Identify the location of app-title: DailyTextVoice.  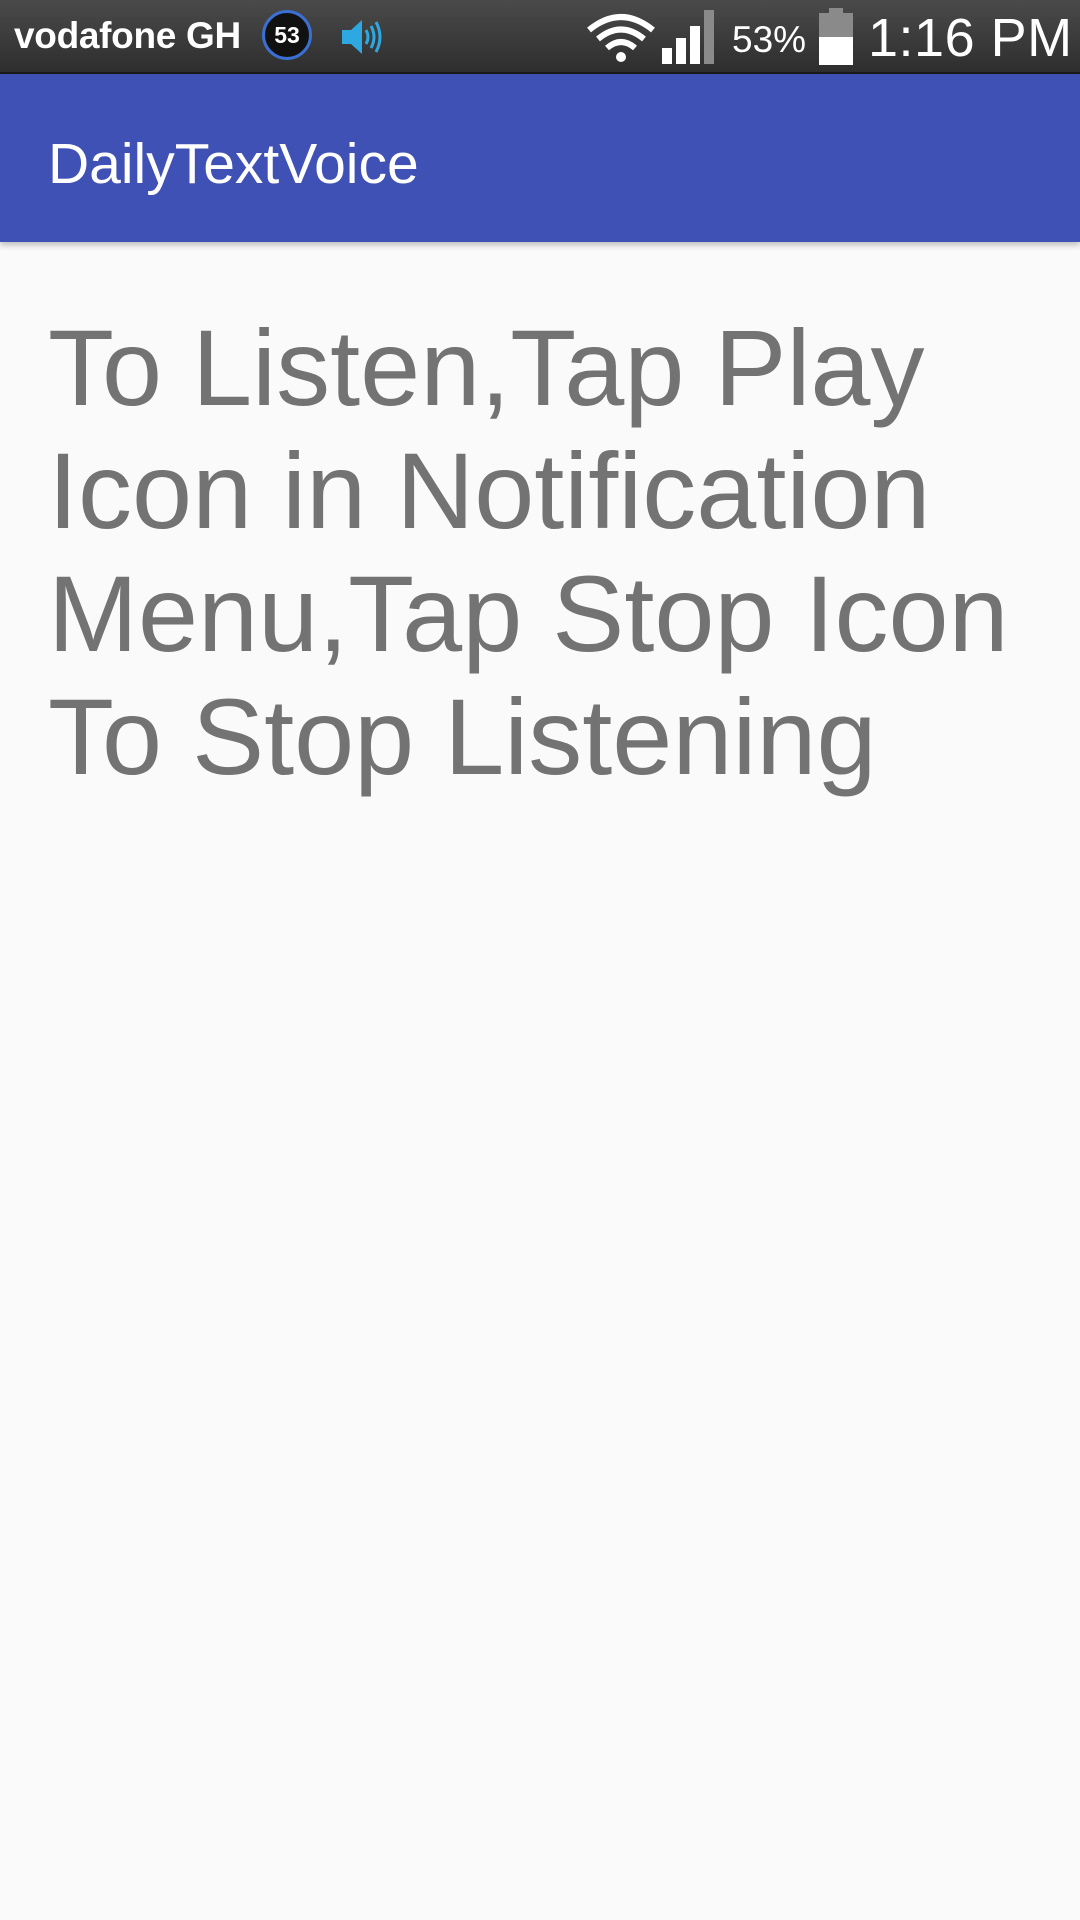
(233, 164).